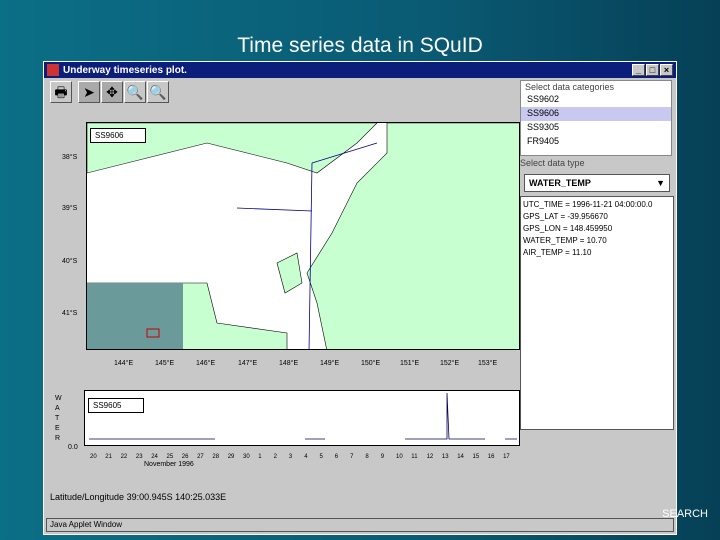  I want to click on x-tick-label: 26, so click(185, 457).